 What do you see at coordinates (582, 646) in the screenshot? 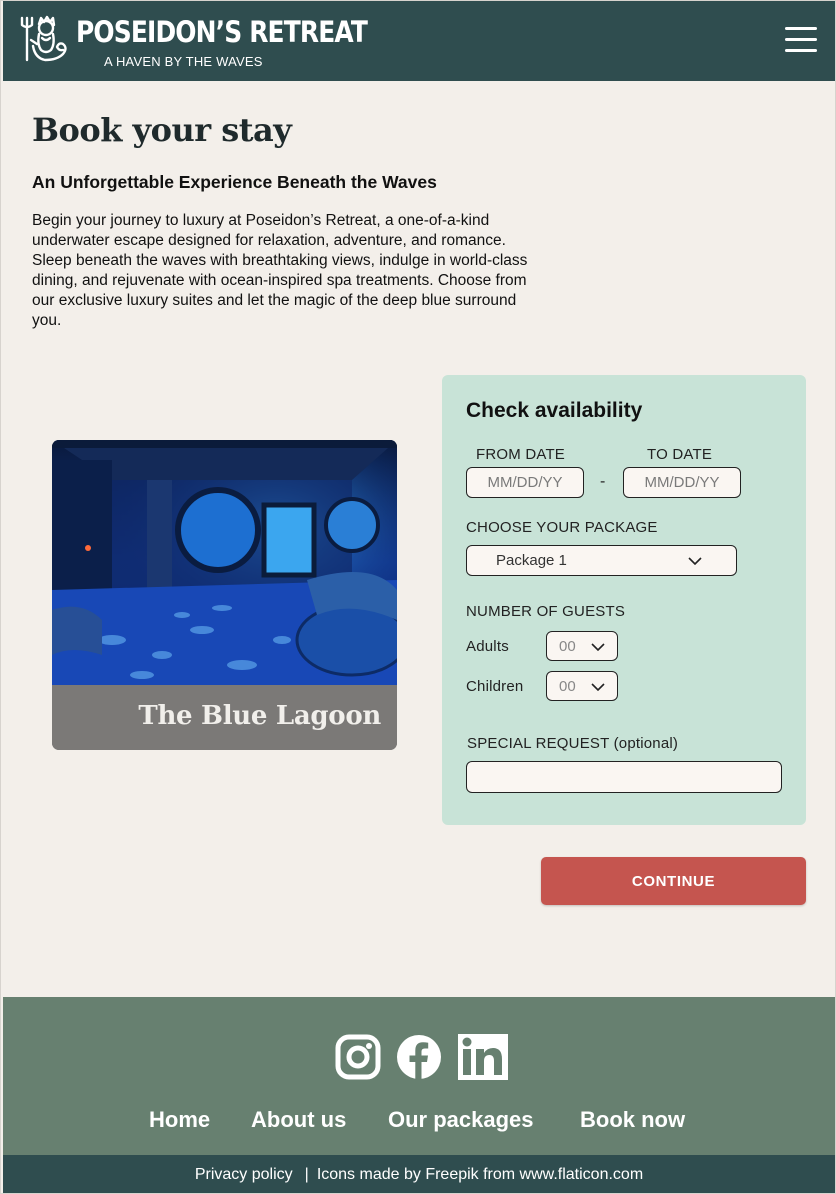
I see `adults-select: 00` at bounding box center [582, 646].